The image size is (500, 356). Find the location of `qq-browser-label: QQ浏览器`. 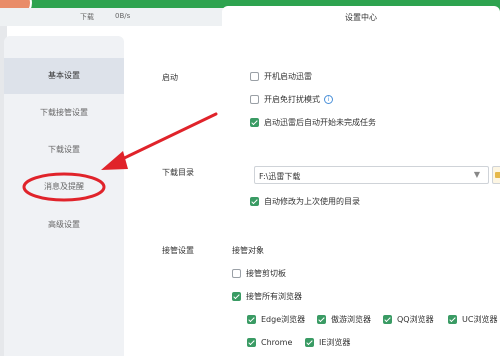

qq-browser-label: QQ浏览器 is located at coordinates (415, 319).